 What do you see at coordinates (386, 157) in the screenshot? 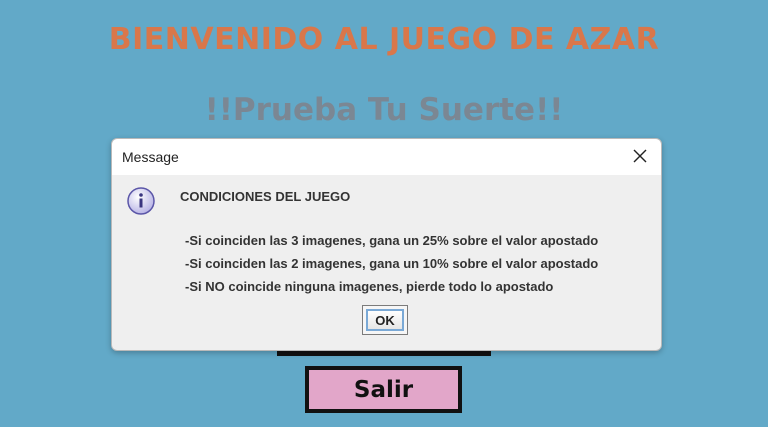
I see `dialog-titlebar: Message` at bounding box center [386, 157].